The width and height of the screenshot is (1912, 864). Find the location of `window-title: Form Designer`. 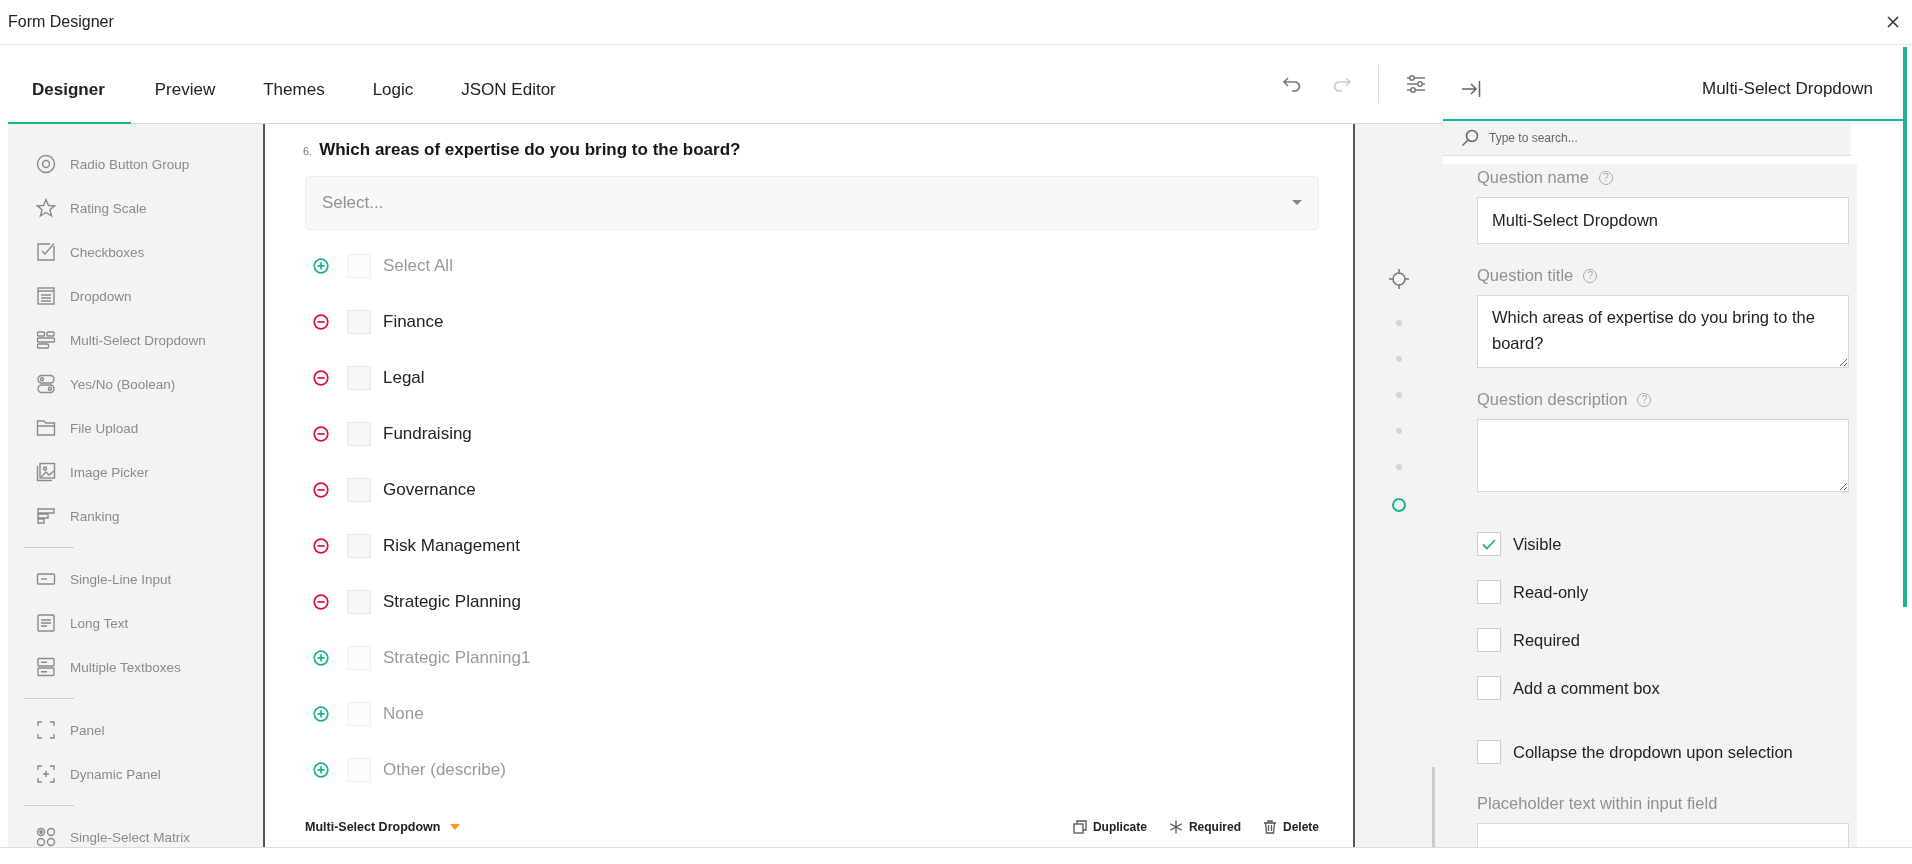

window-title: Form Designer is located at coordinates (61, 22).